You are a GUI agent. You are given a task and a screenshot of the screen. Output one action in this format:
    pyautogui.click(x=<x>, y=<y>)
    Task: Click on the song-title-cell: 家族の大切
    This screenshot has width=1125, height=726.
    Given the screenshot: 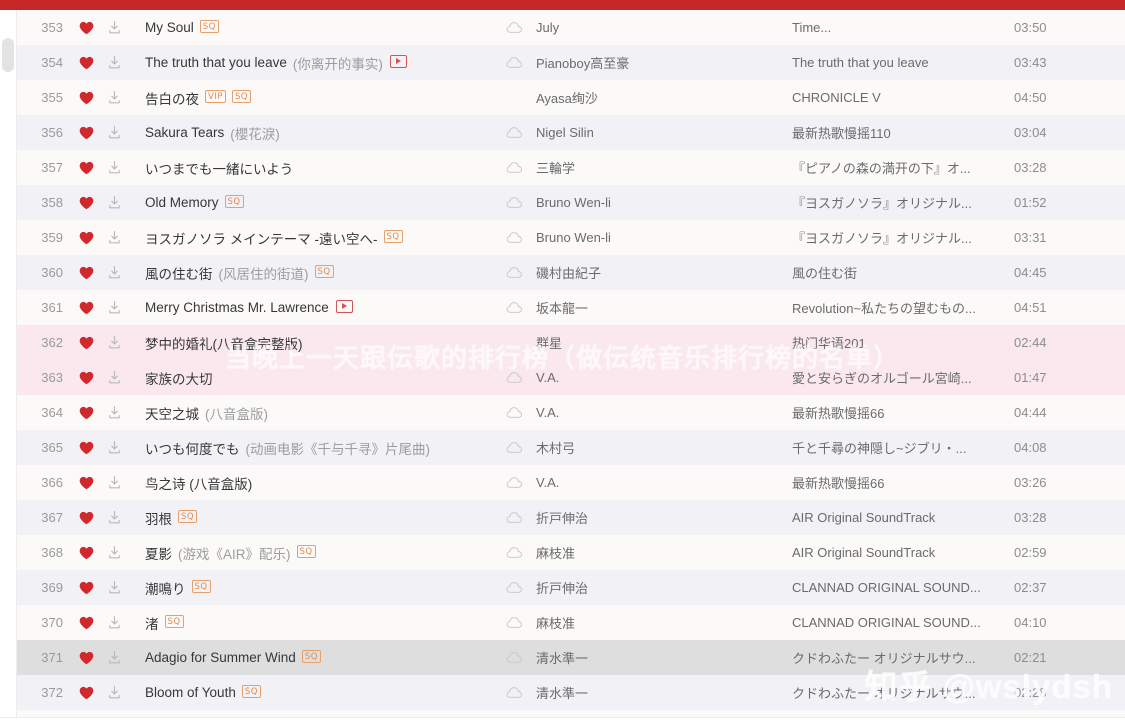 What is the action you would take?
    pyautogui.click(x=310, y=378)
    